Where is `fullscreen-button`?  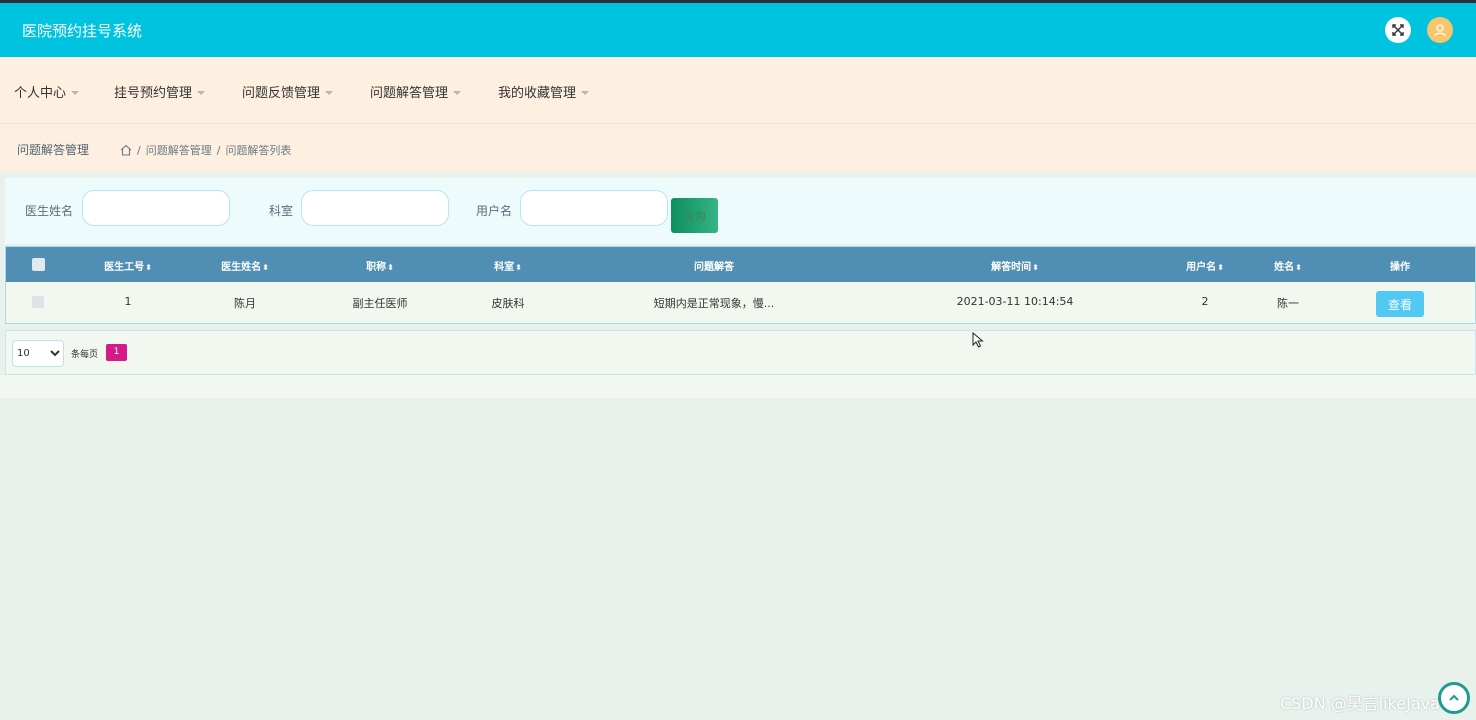 fullscreen-button is located at coordinates (1398, 30).